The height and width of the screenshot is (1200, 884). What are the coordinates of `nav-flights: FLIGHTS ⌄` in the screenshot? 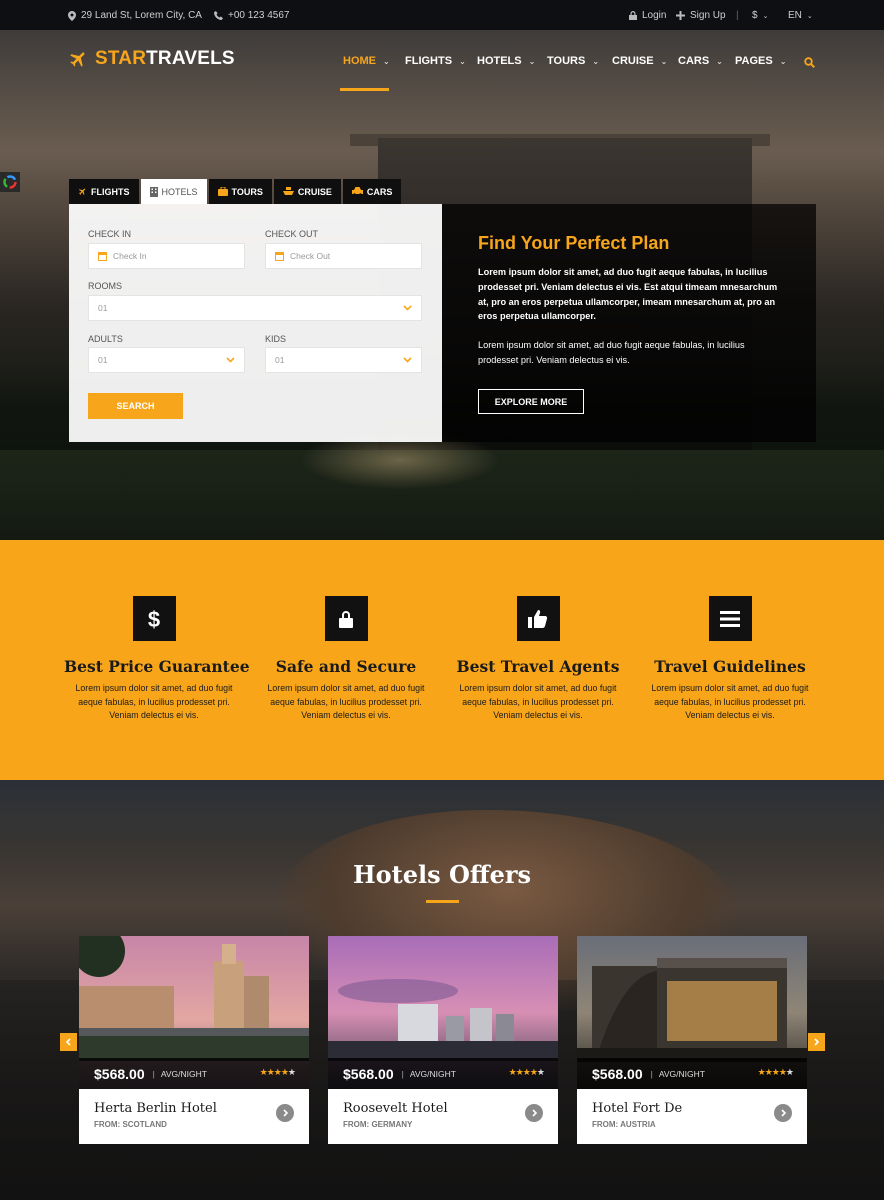 It's located at (435, 61).